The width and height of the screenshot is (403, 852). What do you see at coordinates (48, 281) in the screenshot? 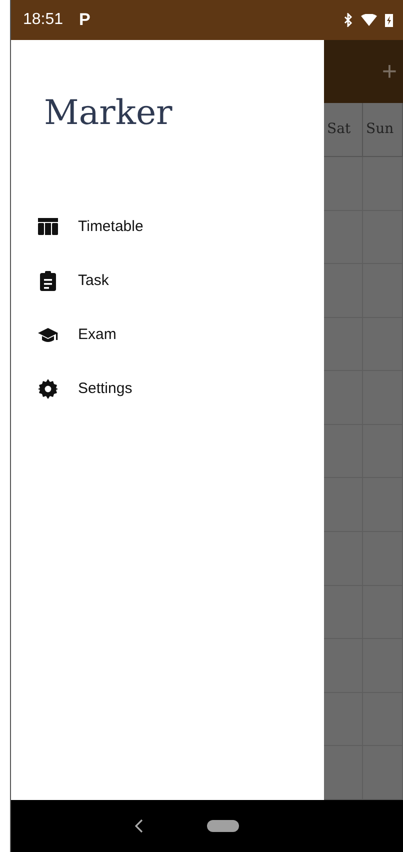
I see `clipboard-icon` at bounding box center [48, 281].